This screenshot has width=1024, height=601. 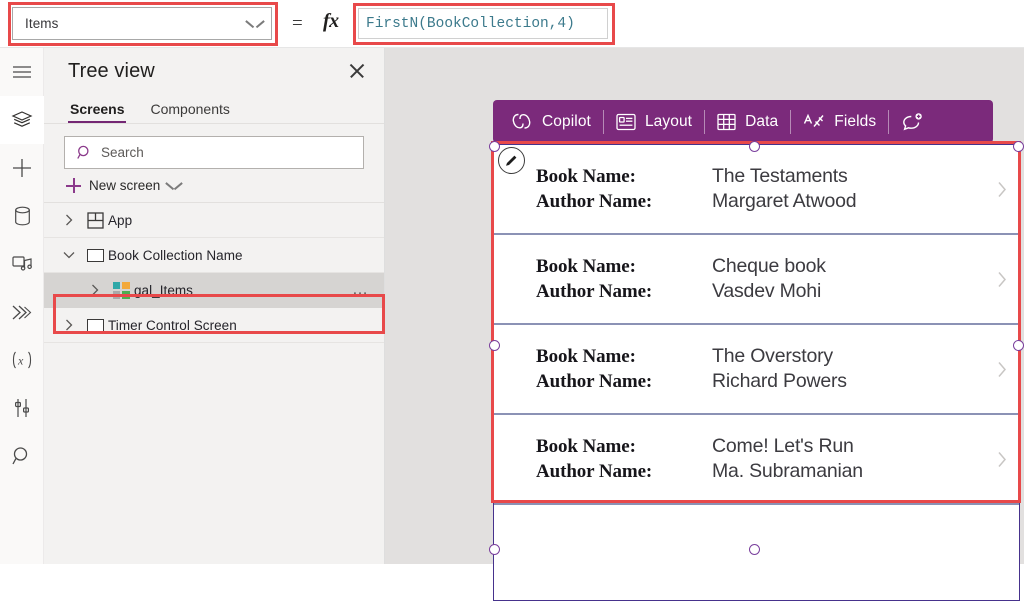 I want to click on author-name-line: Author Name: Margaret Atwood, so click(x=760, y=201).